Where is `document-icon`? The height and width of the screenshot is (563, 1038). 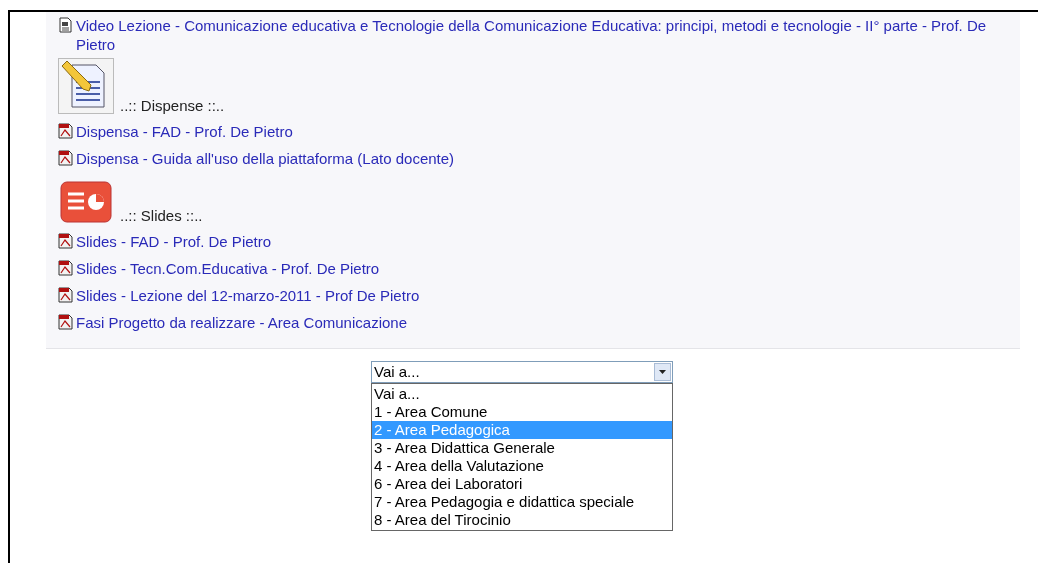 document-icon is located at coordinates (65, 25).